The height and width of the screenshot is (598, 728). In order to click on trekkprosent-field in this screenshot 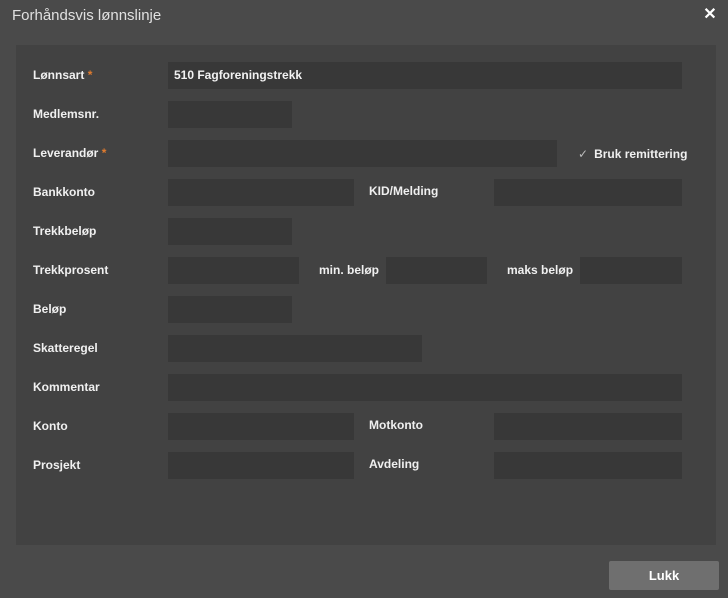, I will do `click(233, 270)`.